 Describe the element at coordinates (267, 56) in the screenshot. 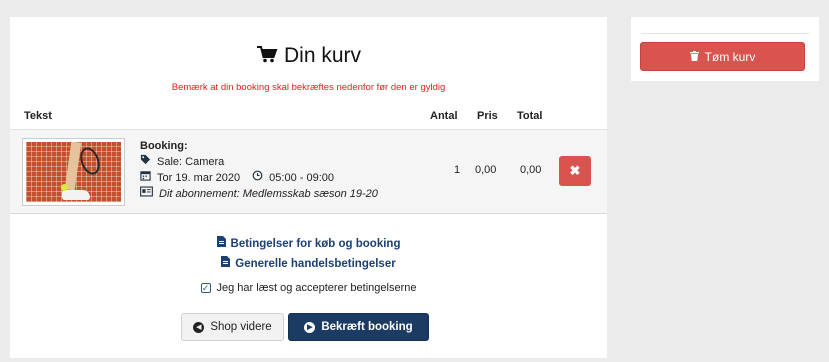

I see `cart-icon` at that location.